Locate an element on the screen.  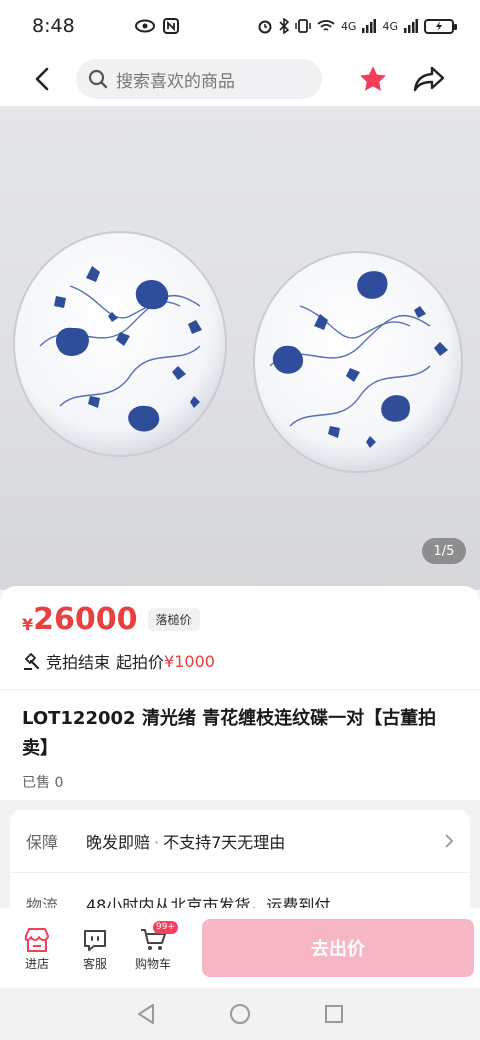
search-placeholder: 搜索喜欢的商品 is located at coordinates (175, 81).